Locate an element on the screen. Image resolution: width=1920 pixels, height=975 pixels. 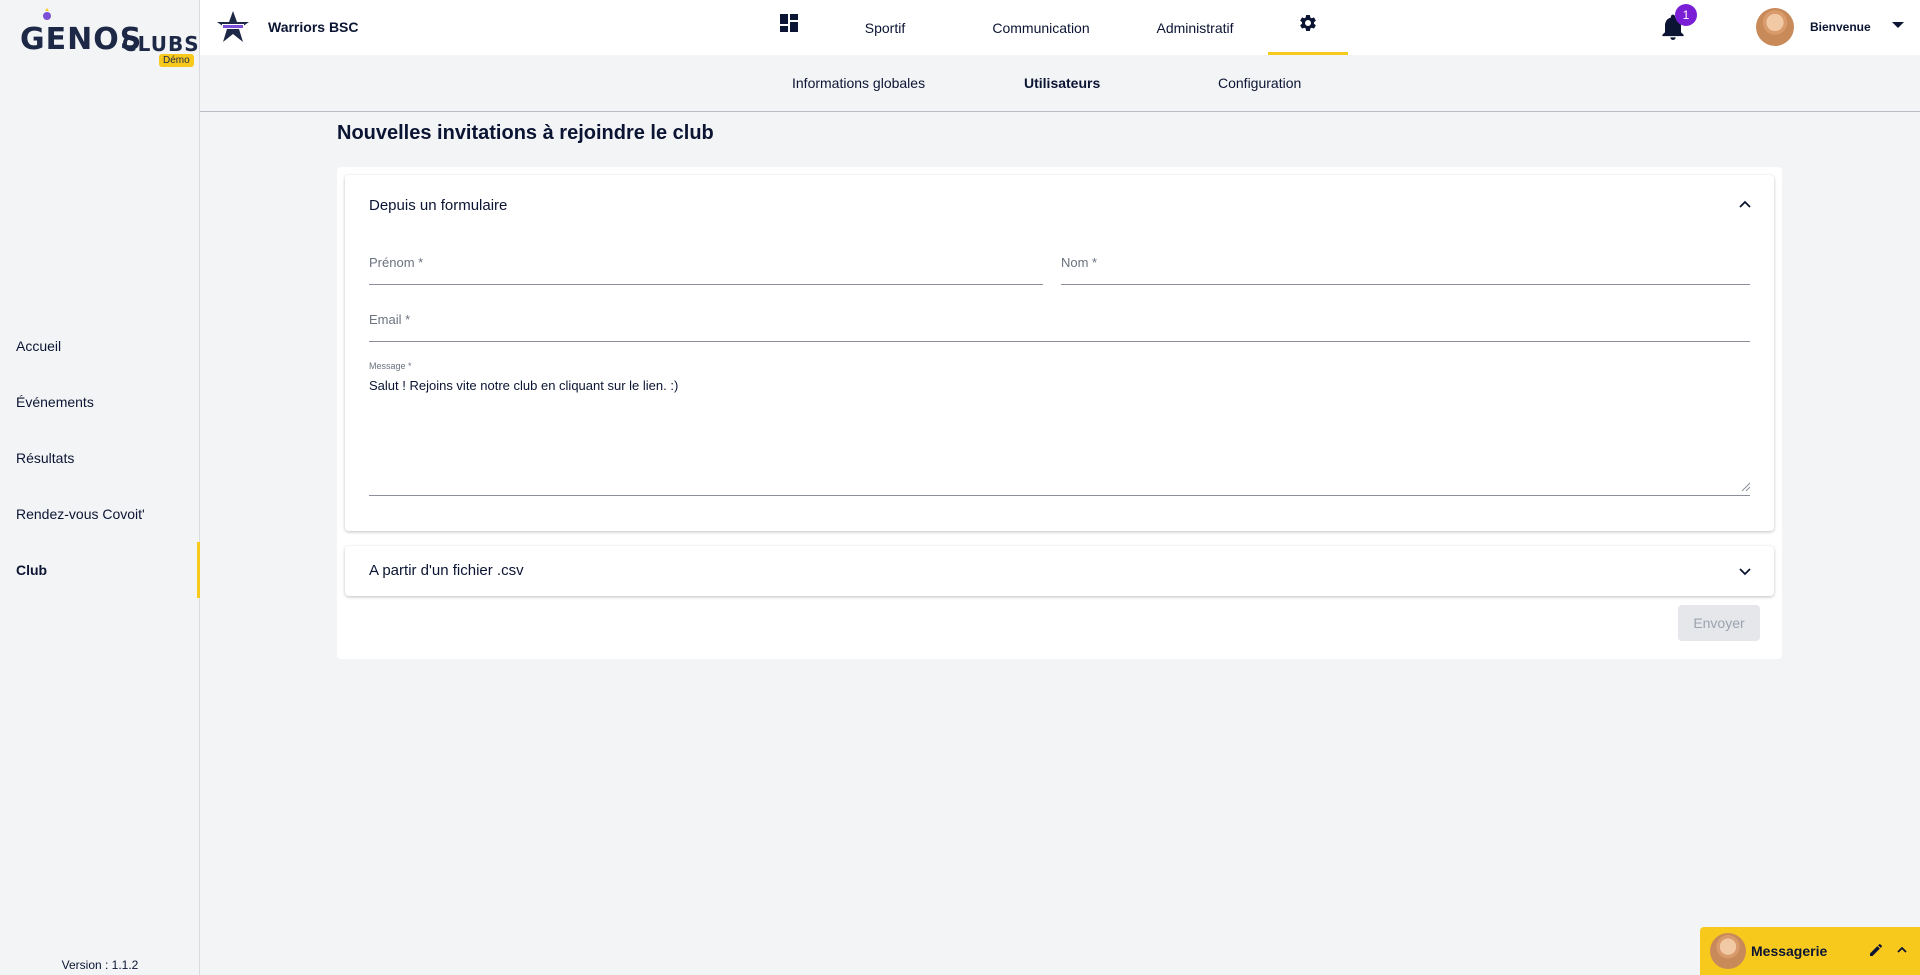
dashboard-icon is located at coordinates (789, 22).